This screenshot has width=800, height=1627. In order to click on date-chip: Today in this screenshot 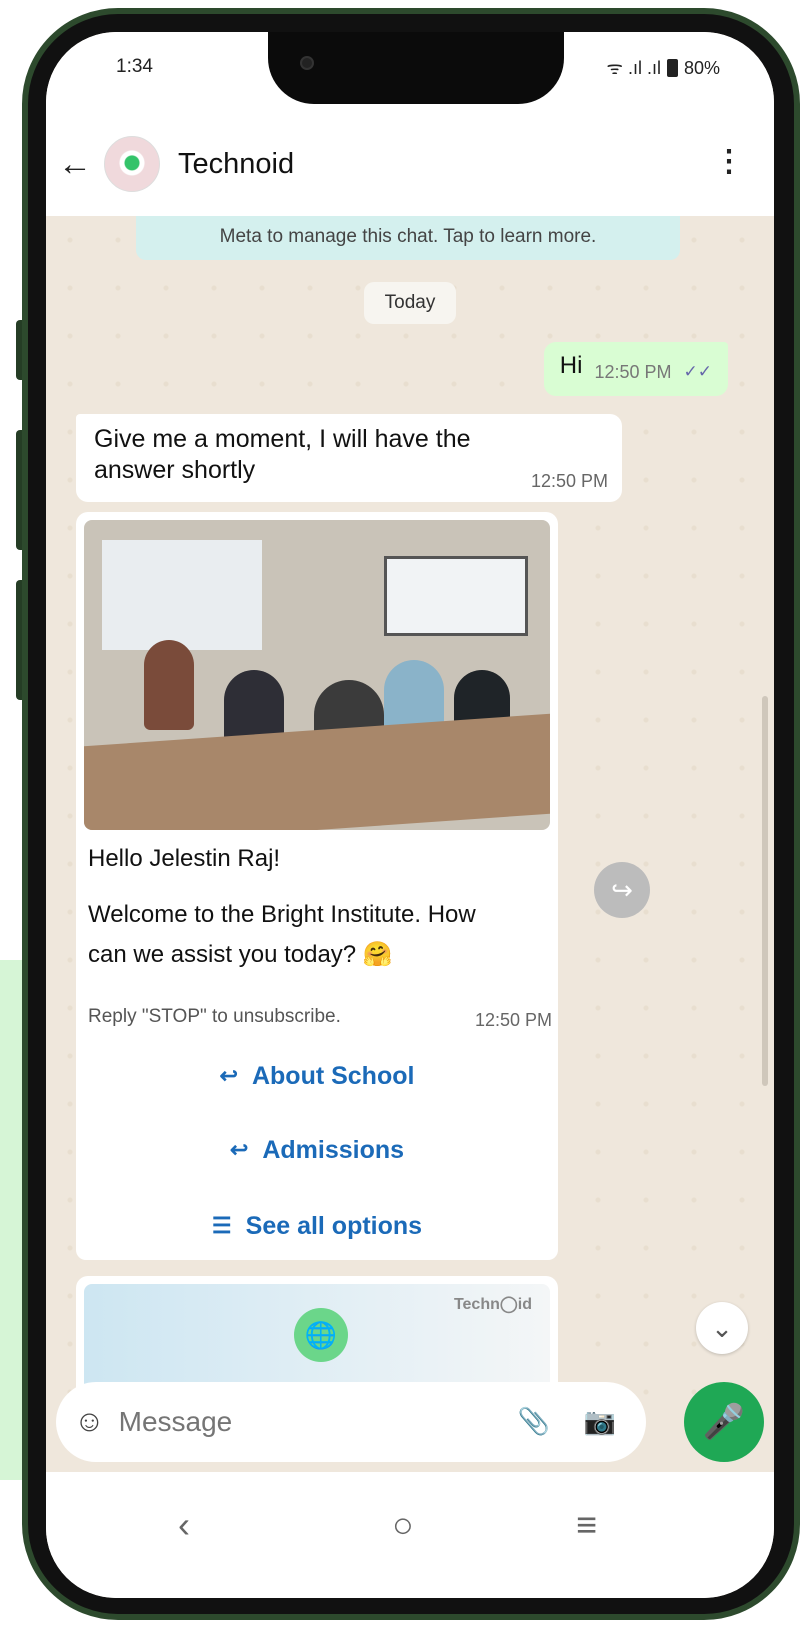, I will do `click(410, 303)`.